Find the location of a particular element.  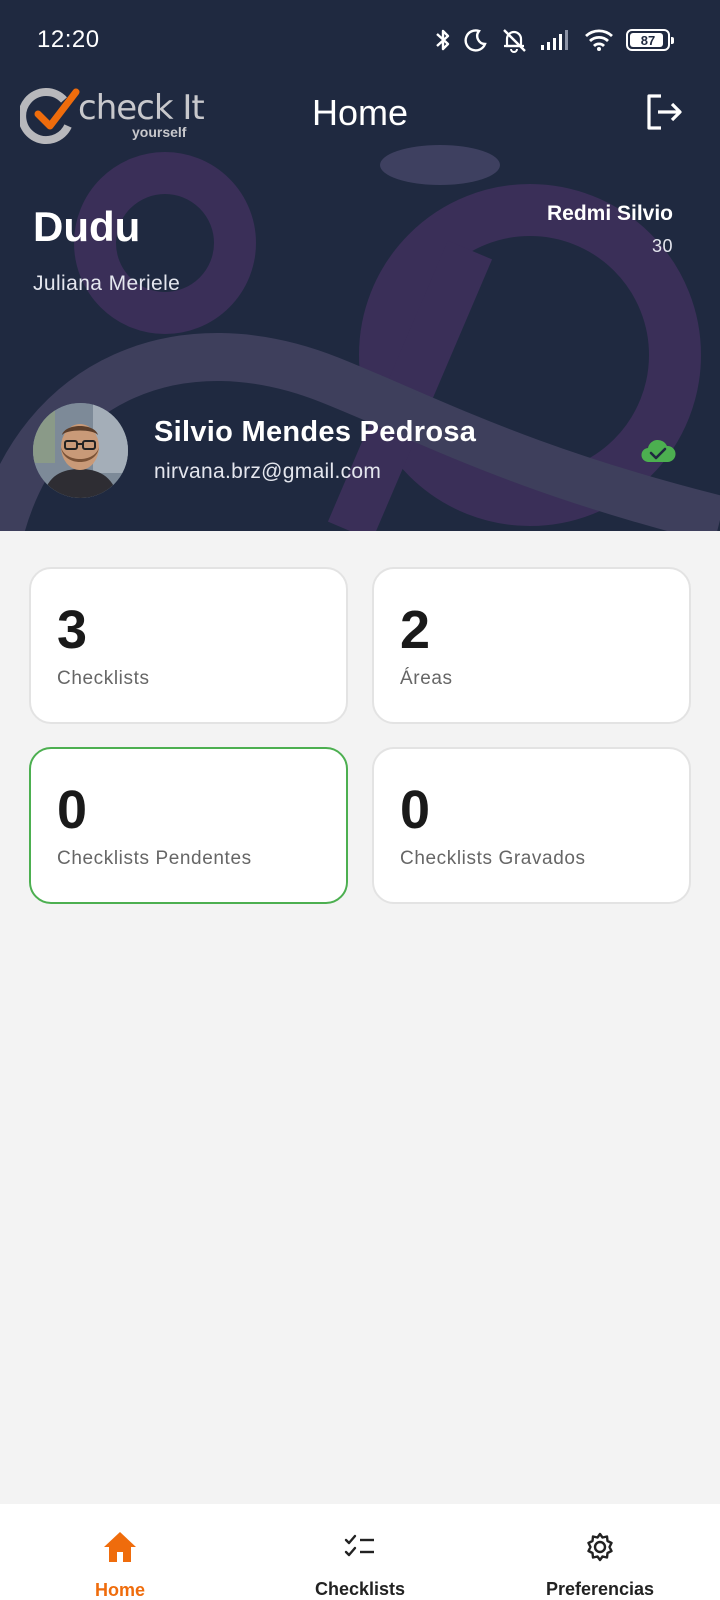

device-count: 30 is located at coordinates (662, 246).